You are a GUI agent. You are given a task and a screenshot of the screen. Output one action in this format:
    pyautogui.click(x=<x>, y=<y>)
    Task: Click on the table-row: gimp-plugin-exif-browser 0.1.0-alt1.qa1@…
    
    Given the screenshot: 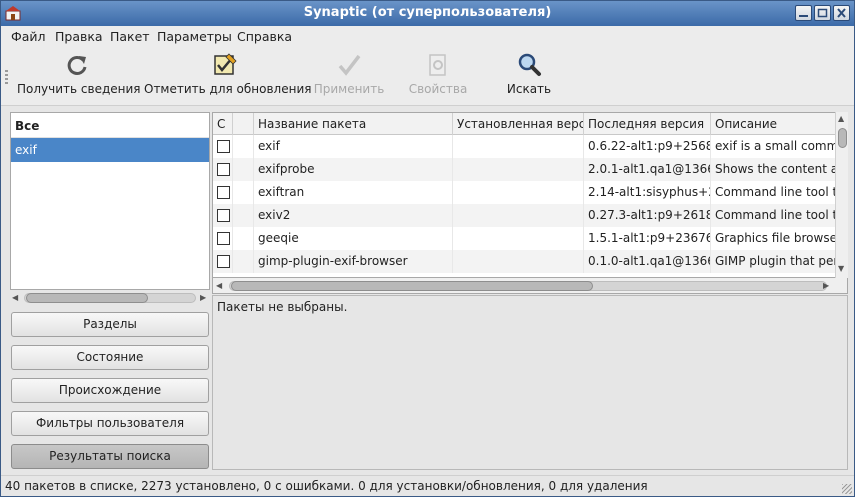 What is the action you would take?
    pyautogui.click(x=524, y=261)
    